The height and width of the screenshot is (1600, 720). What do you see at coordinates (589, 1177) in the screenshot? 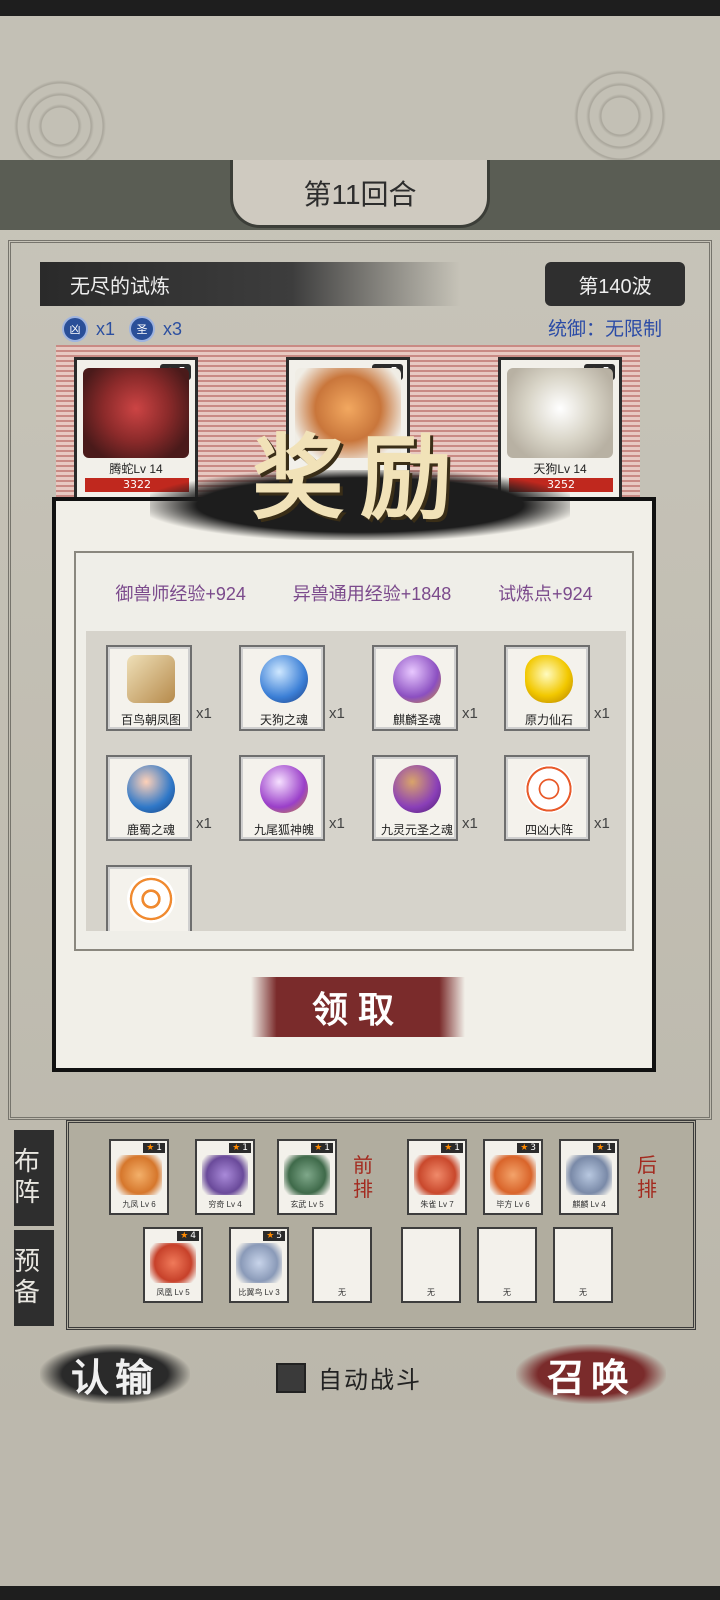
I see `back-slot: ★ 1 麒麟 Lv 4` at bounding box center [589, 1177].